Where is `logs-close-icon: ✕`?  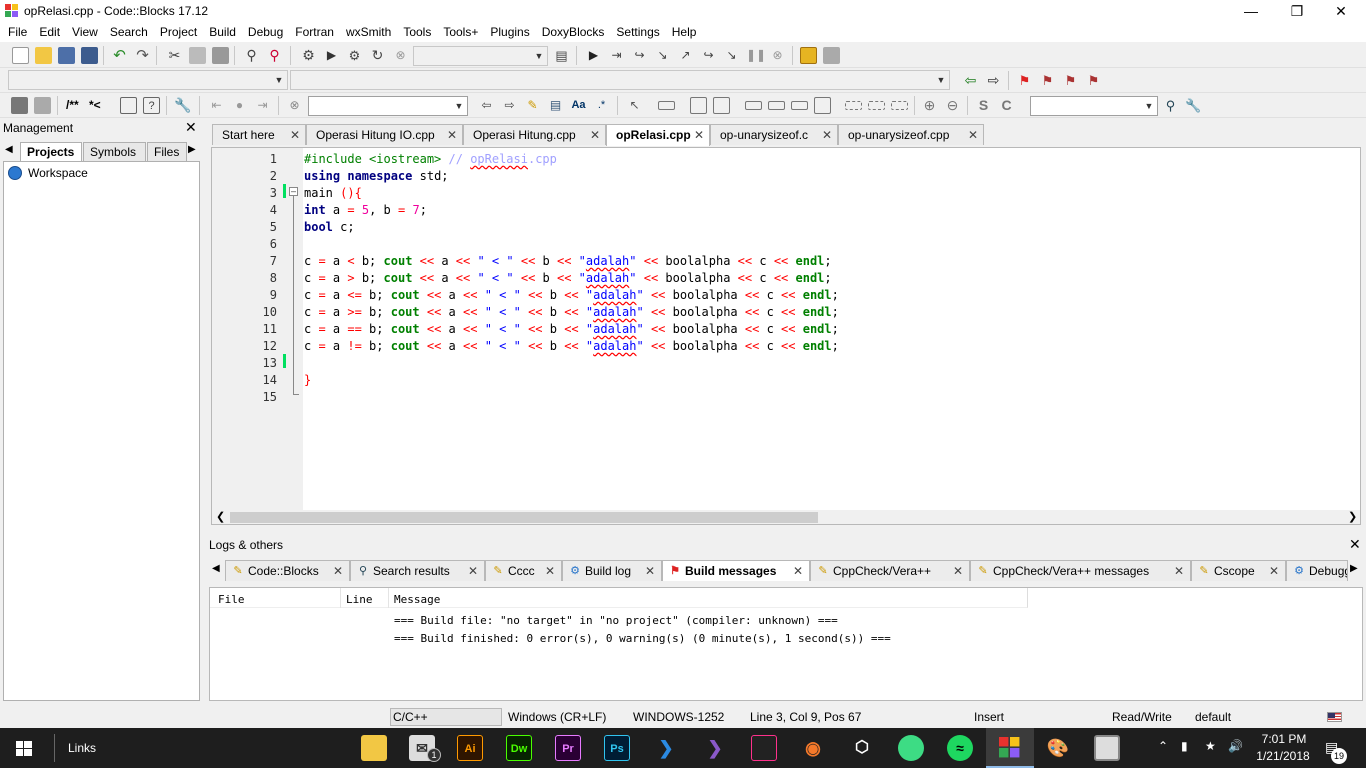 logs-close-icon: ✕ is located at coordinates (1355, 544).